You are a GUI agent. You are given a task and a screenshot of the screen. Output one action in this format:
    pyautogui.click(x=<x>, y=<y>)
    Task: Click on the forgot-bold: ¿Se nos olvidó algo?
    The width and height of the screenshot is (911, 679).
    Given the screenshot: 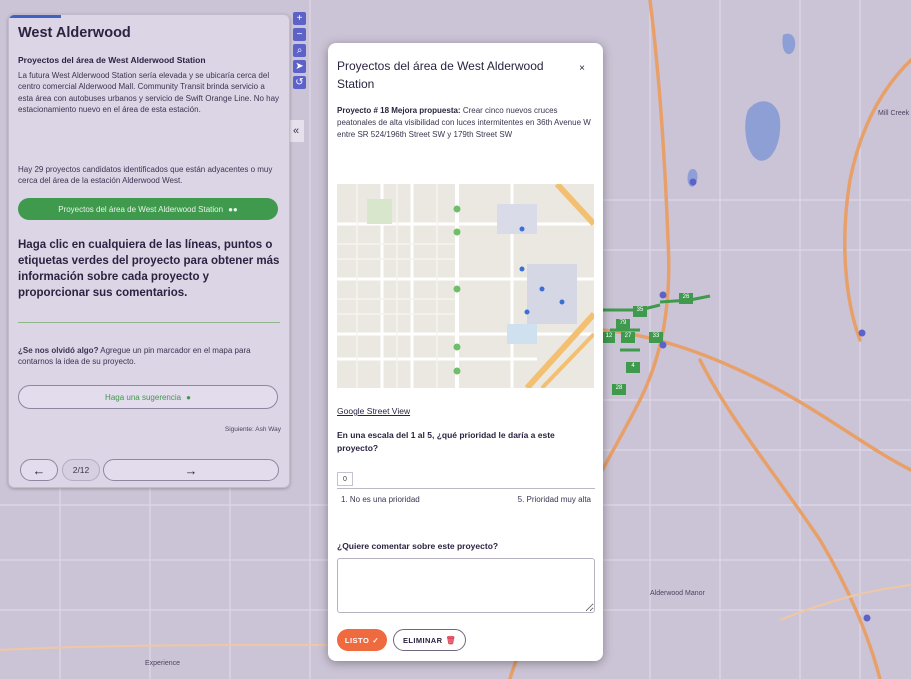 What is the action you would take?
    pyautogui.click(x=58, y=350)
    